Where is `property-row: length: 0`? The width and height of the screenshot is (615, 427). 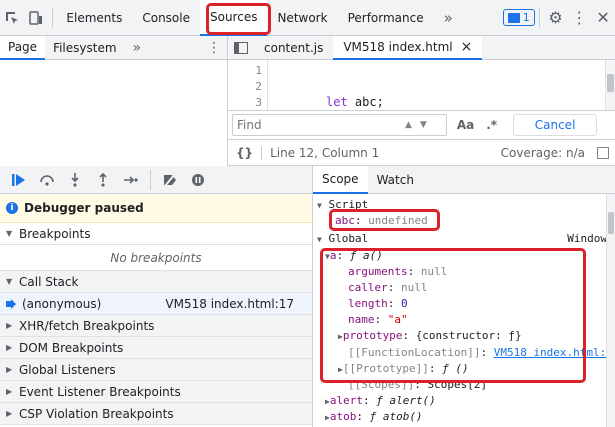
property-row: length: 0 is located at coordinates (378, 304).